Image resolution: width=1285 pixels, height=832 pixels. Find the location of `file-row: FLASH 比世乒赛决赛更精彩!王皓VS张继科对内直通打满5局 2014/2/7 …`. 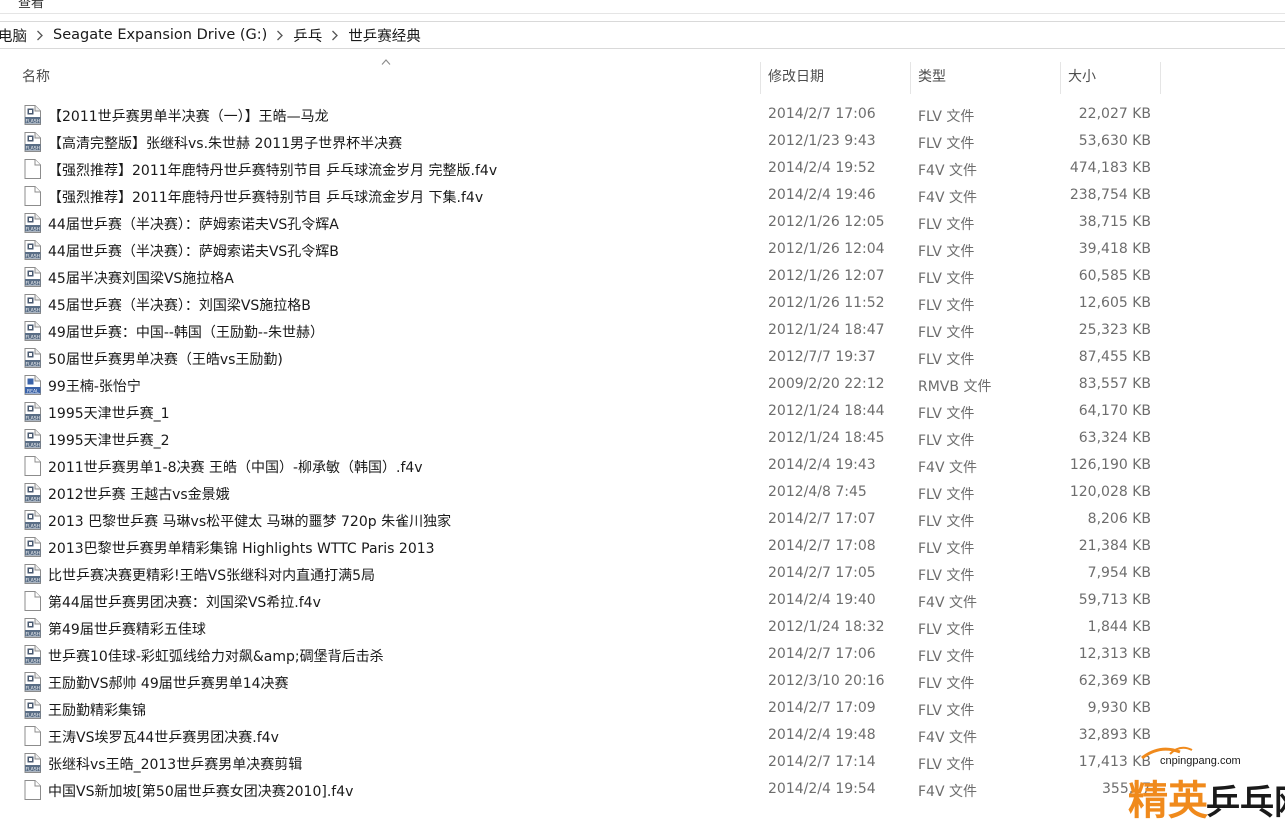

file-row: FLASH 比世乒赛决赛更精彩!王皓VS张继科对内直通打满5局 2014/2/7 … is located at coordinates (642, 573).